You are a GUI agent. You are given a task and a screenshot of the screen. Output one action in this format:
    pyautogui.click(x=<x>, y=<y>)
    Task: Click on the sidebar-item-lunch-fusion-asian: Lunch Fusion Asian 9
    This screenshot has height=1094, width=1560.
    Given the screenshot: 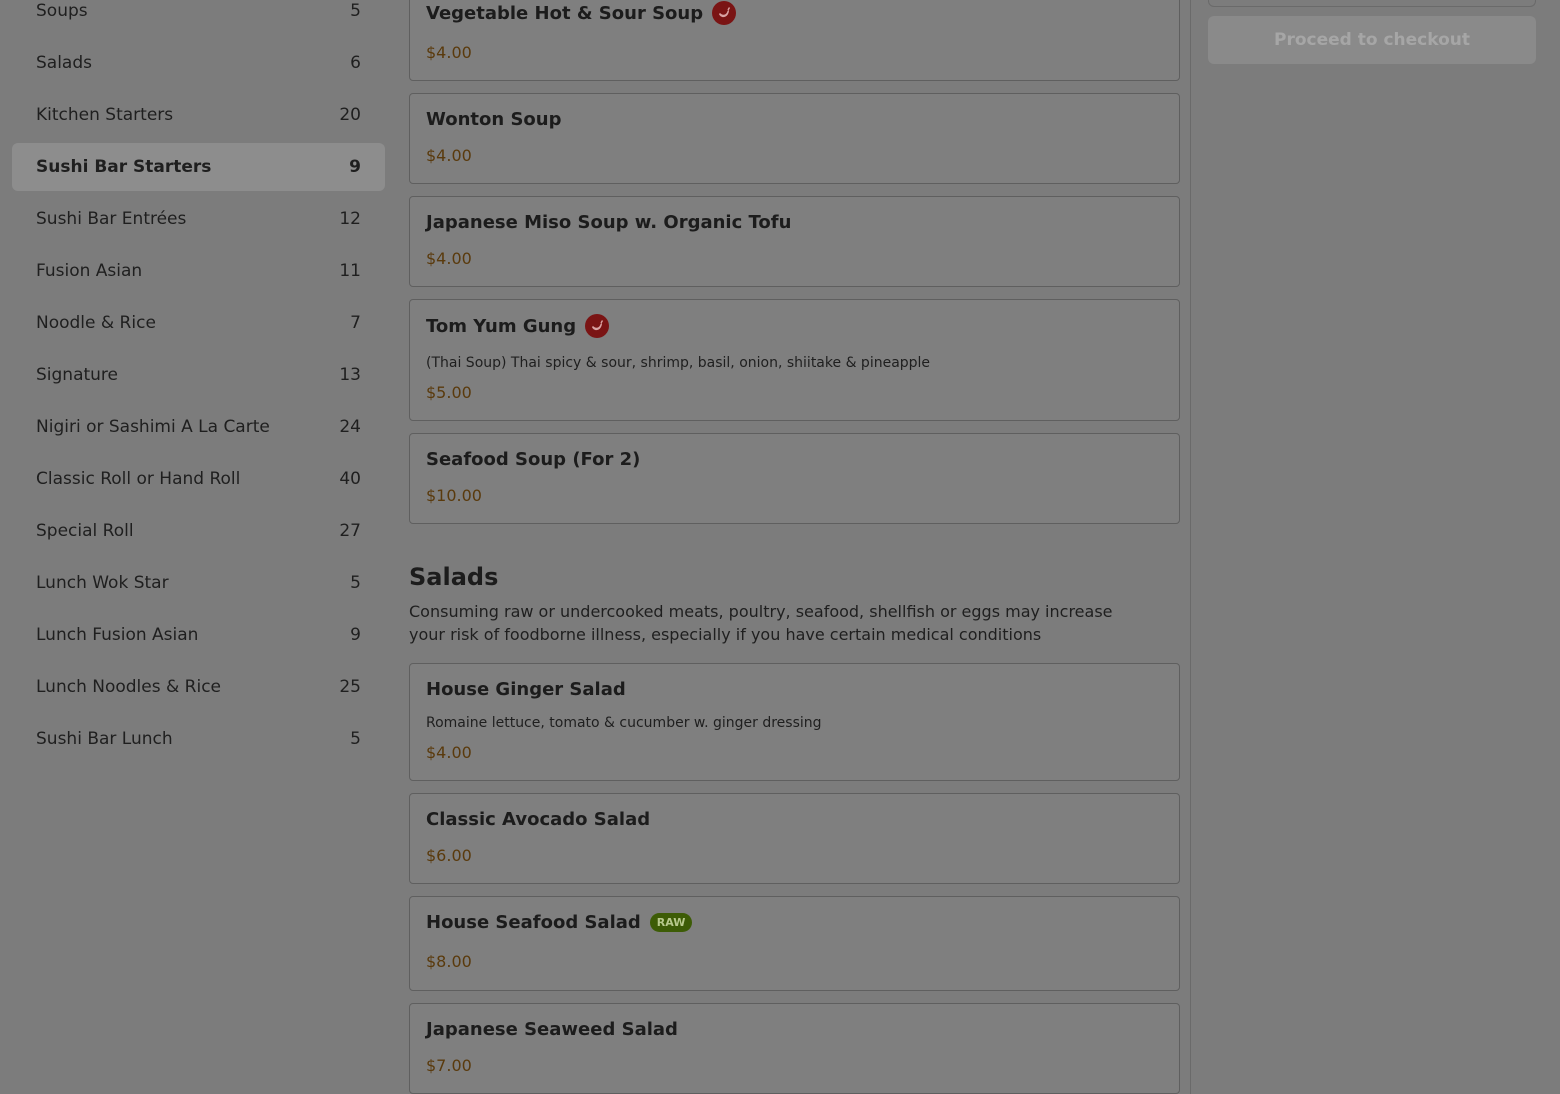 What is the action you would take?
    pyautogui.click(x=198, y=635)
    